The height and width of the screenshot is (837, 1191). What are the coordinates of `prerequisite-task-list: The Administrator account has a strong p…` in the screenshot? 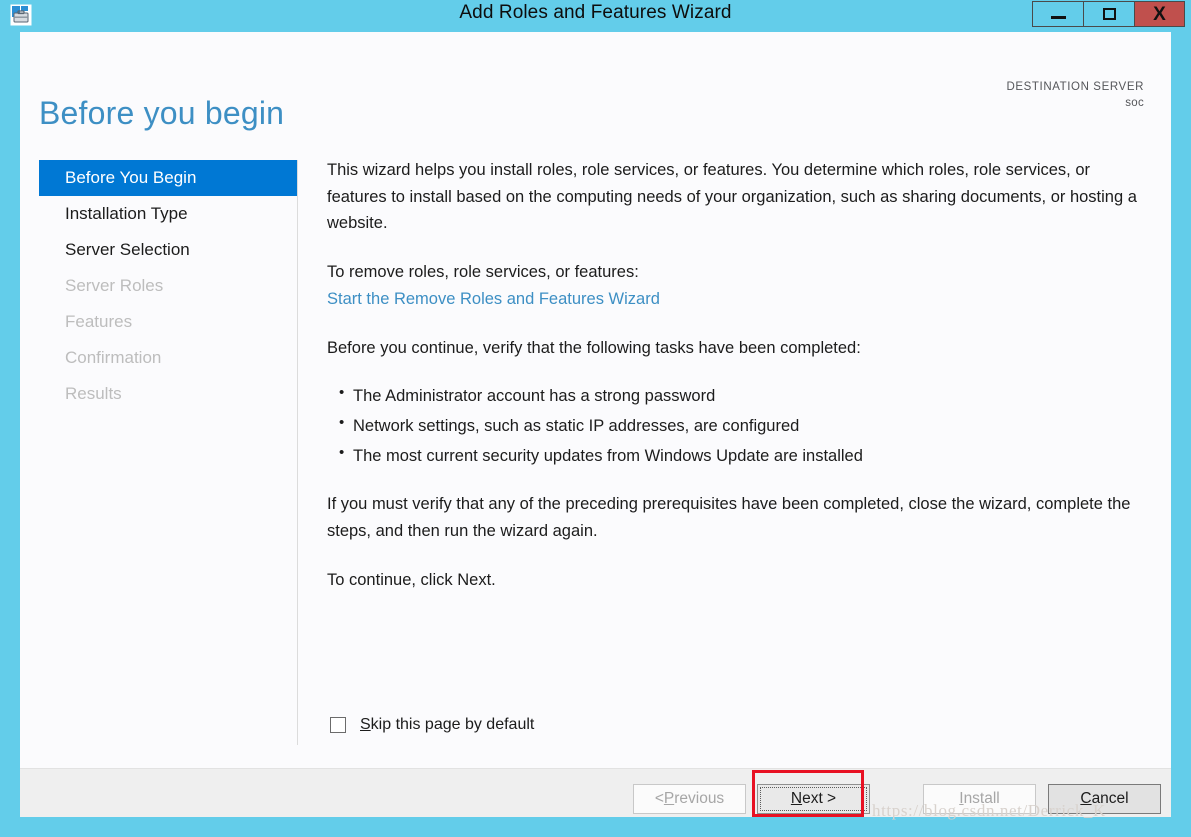 It's located at (737, 425).